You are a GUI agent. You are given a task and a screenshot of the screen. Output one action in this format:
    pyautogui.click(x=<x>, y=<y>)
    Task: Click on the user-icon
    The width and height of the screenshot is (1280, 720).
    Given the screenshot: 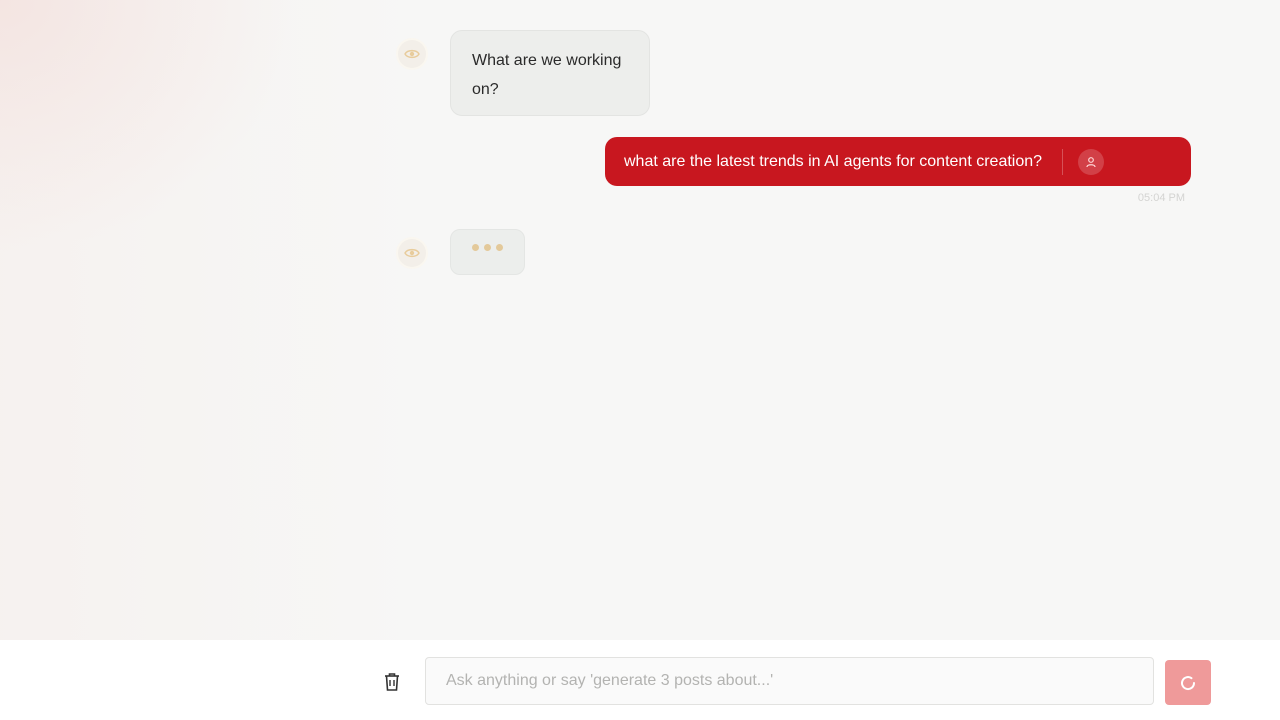 What is the action you would take?
    pyautogui.click(x=1091, y=161)
    